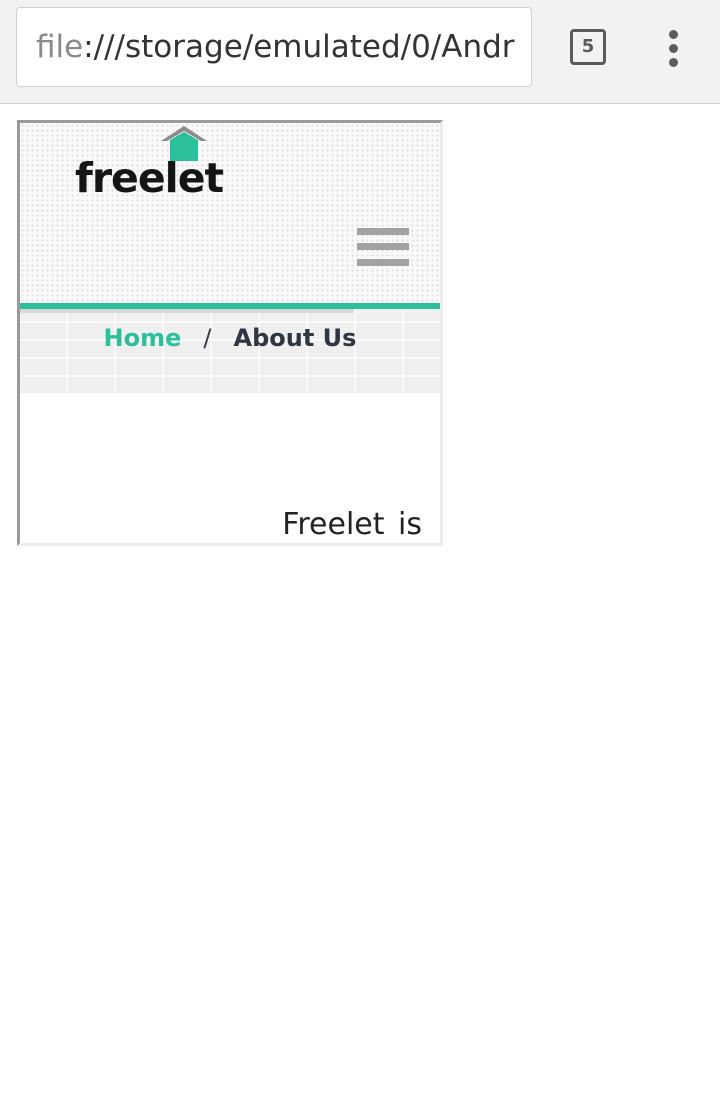  What do you see at coordinates (674, 48) in the screenshot?
I see `overflow-menu-icon` at bounding box center [674, 48].